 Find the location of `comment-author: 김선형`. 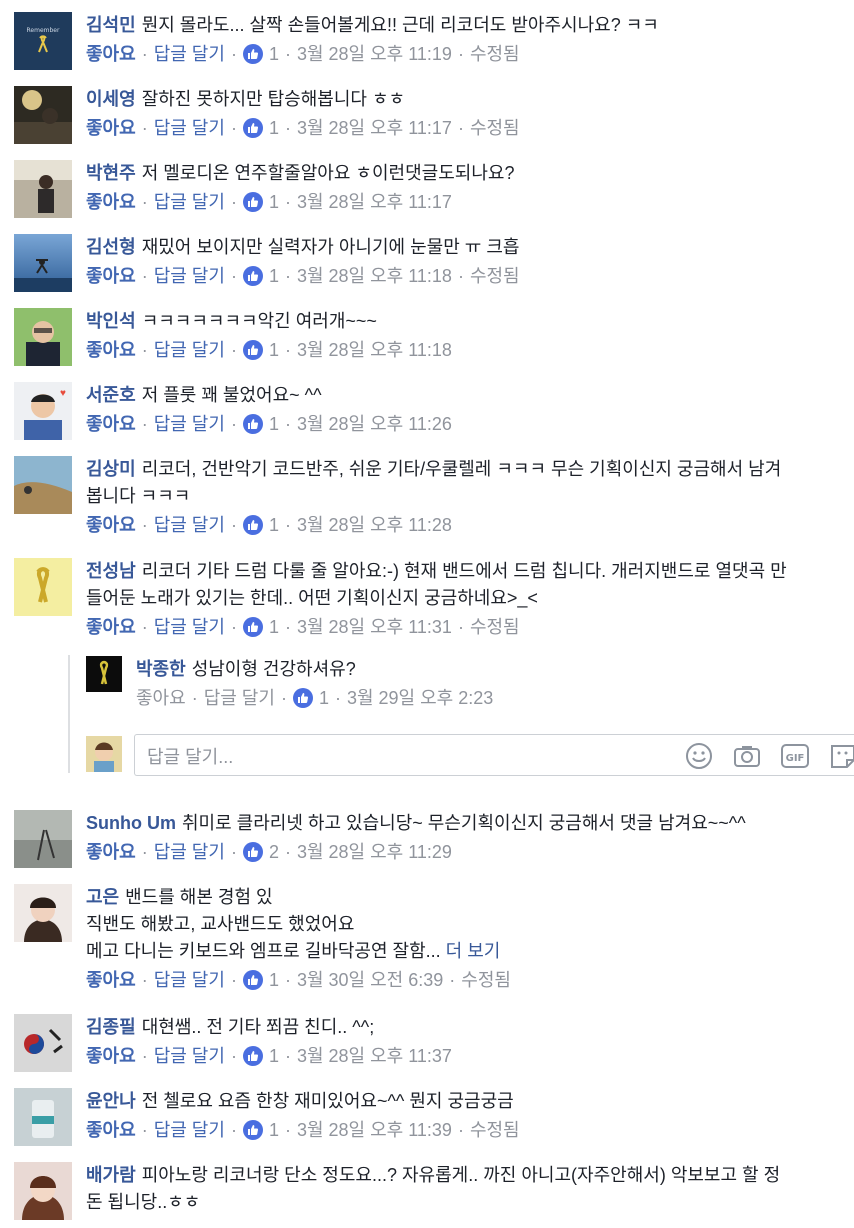

comment-author: 김선형 is located at coordinates (111, 247).